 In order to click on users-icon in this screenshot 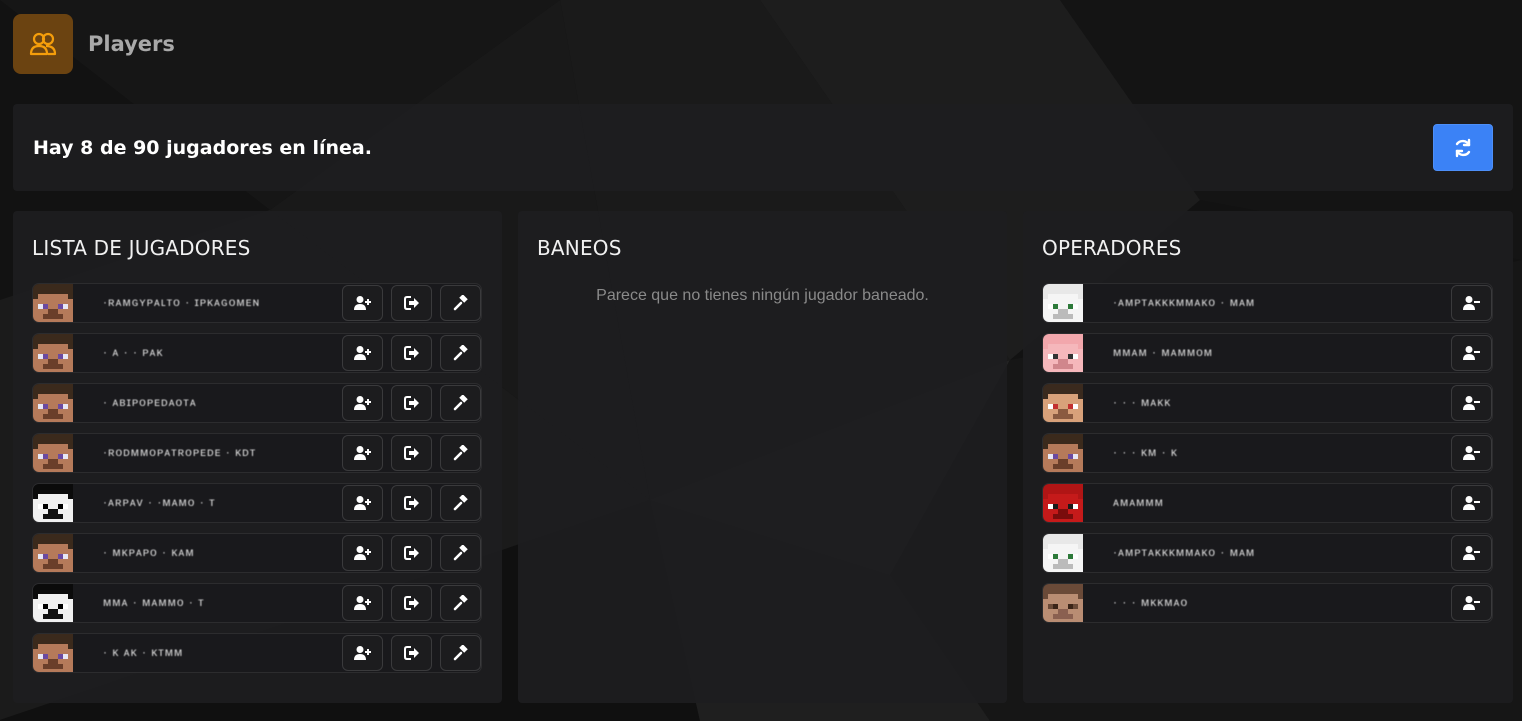, I will do `click(43, 44)`.